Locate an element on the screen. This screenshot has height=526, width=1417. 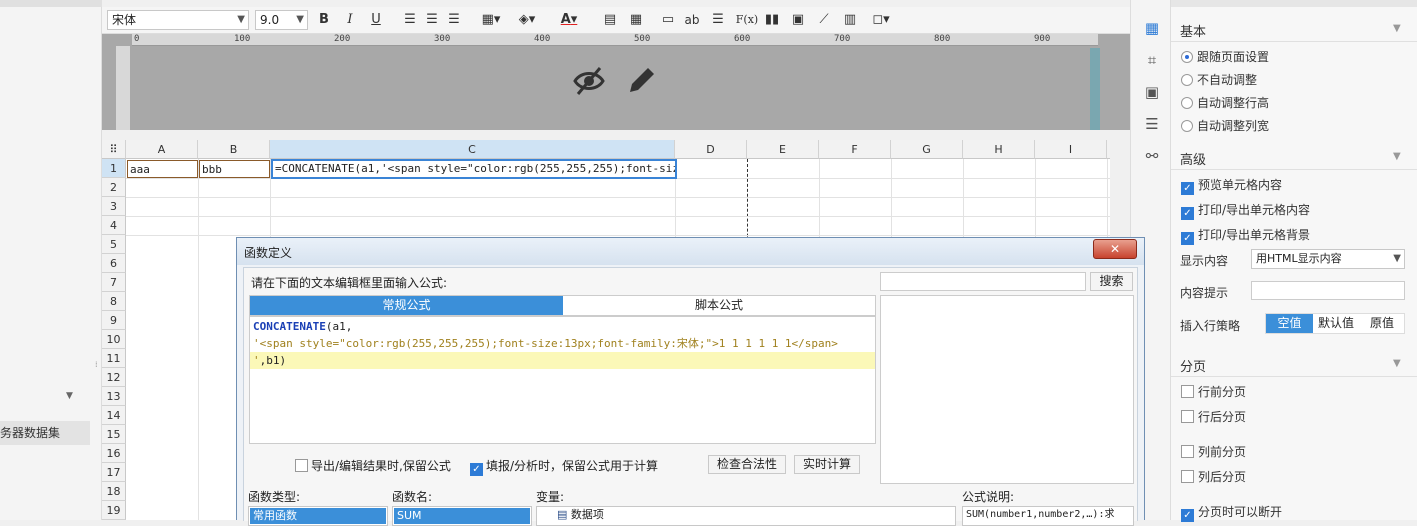
close-button: ✕ is located at coordinates (1115, 249).